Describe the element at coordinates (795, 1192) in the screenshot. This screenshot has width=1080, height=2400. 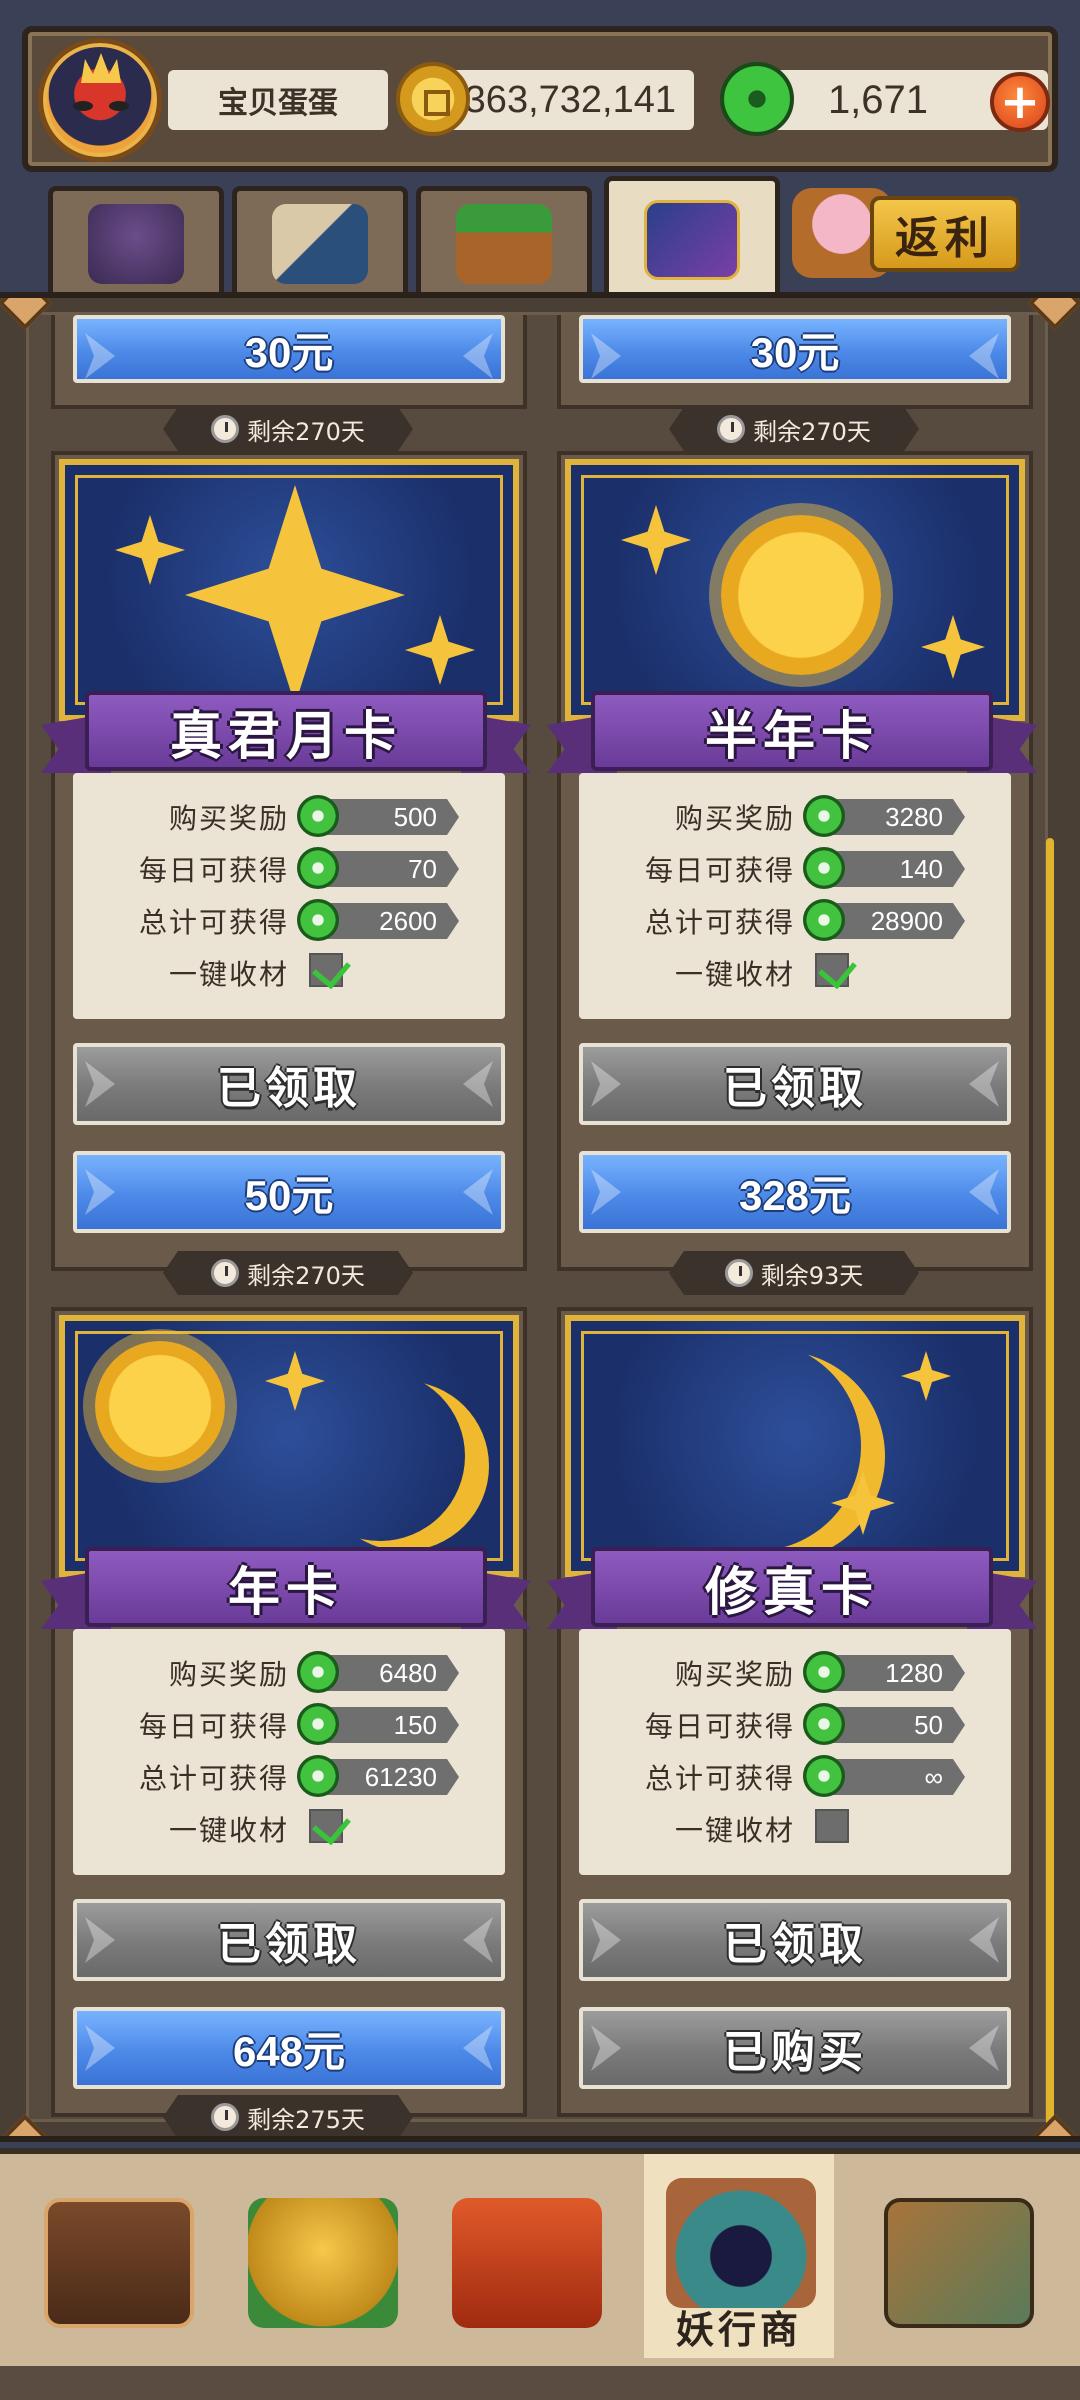
I see `buy-button: 328元` at that location.